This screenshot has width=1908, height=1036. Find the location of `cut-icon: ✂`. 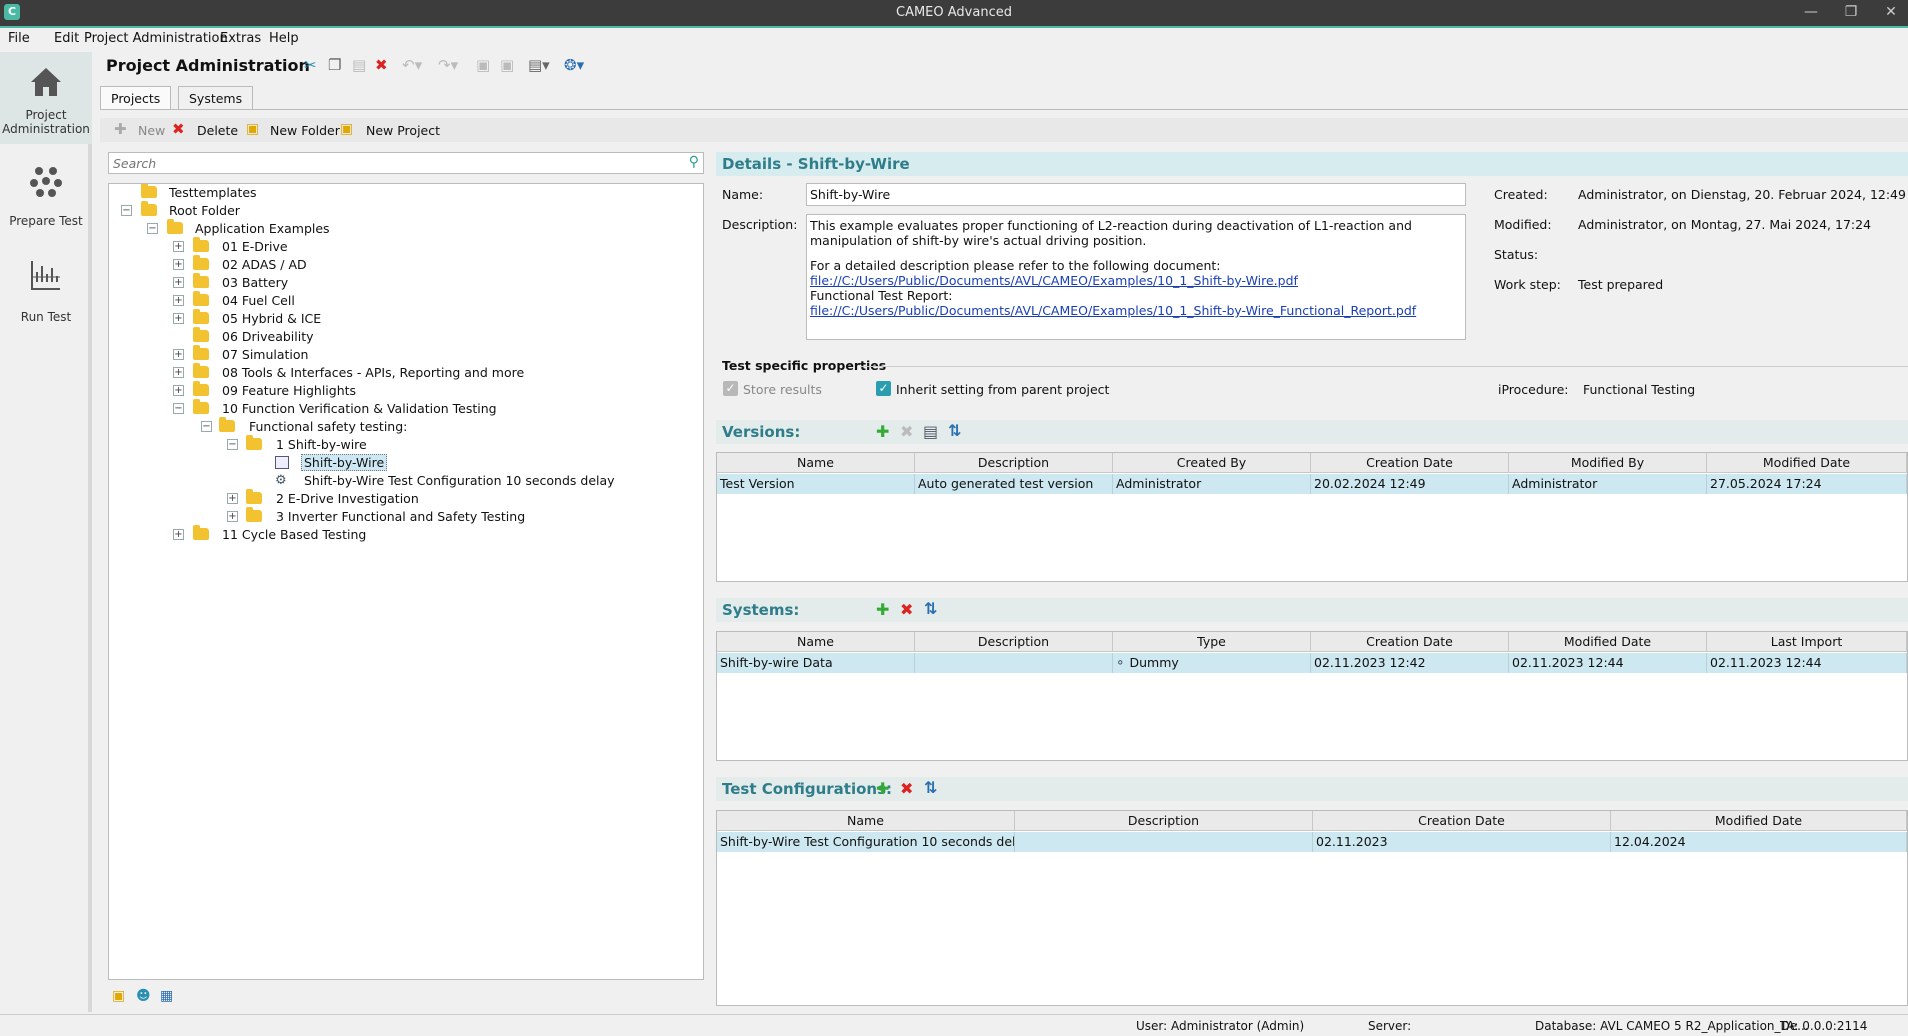

cut-icon: ✂ is located at coordinates (310, 65).